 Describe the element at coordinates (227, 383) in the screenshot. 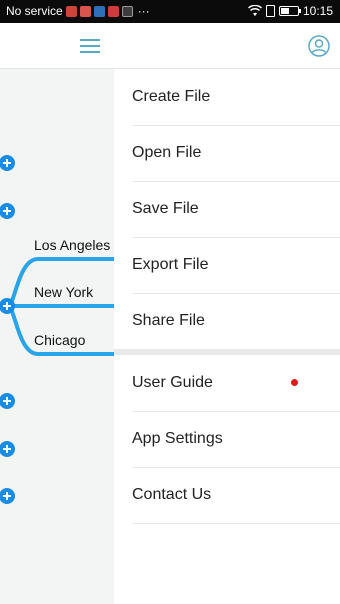

I see `user-guide-item: User Guide` at that location.